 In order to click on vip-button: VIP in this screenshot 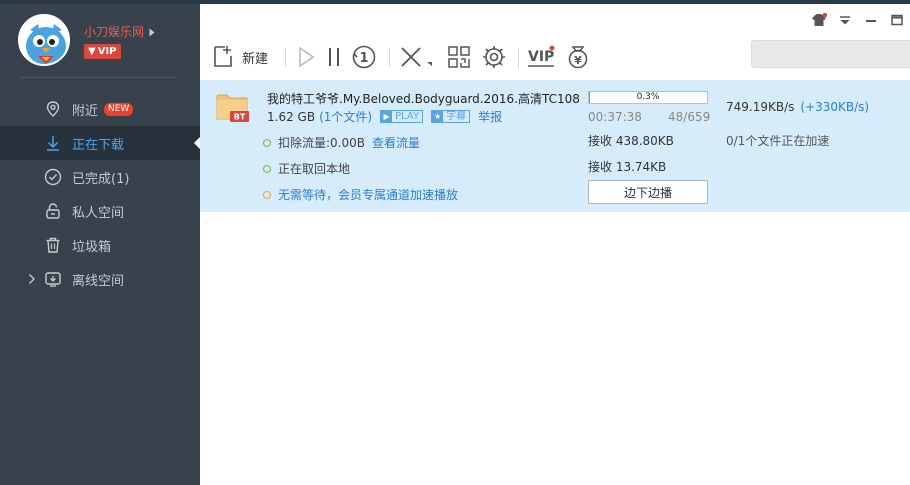, I will do `click(541, 57)`.